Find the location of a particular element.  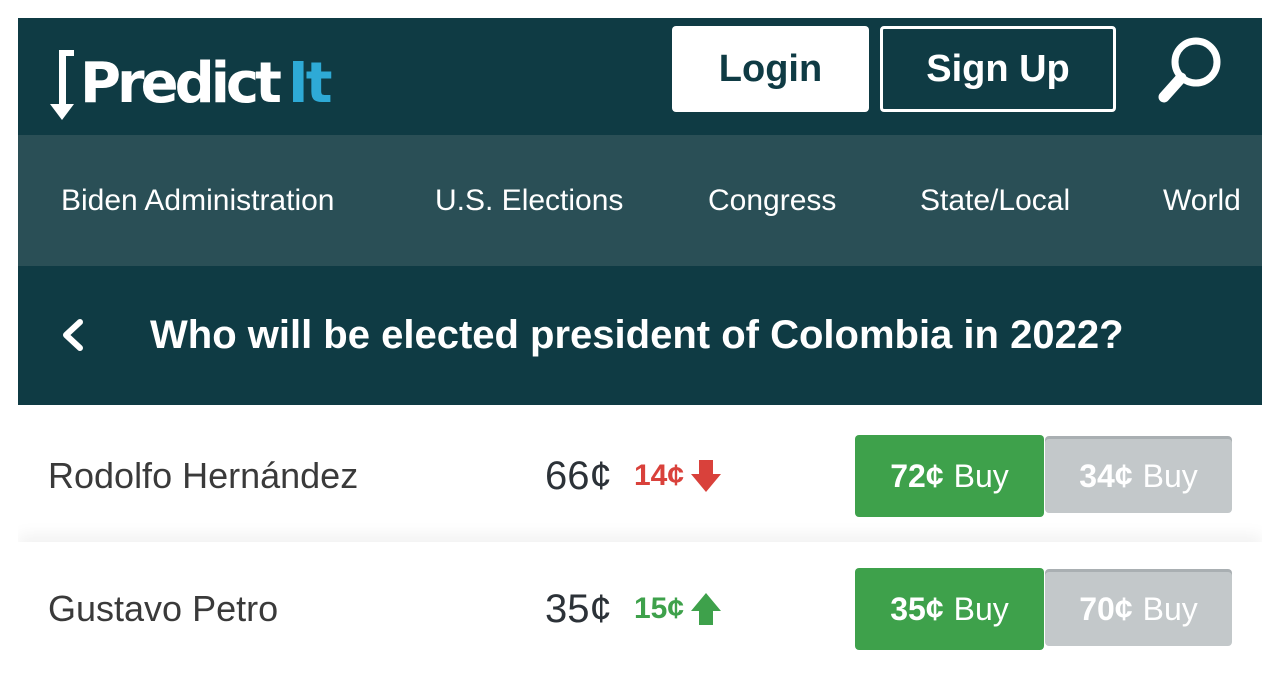

contract-name: Gustavo Petro is located at coordinates (163, 601).